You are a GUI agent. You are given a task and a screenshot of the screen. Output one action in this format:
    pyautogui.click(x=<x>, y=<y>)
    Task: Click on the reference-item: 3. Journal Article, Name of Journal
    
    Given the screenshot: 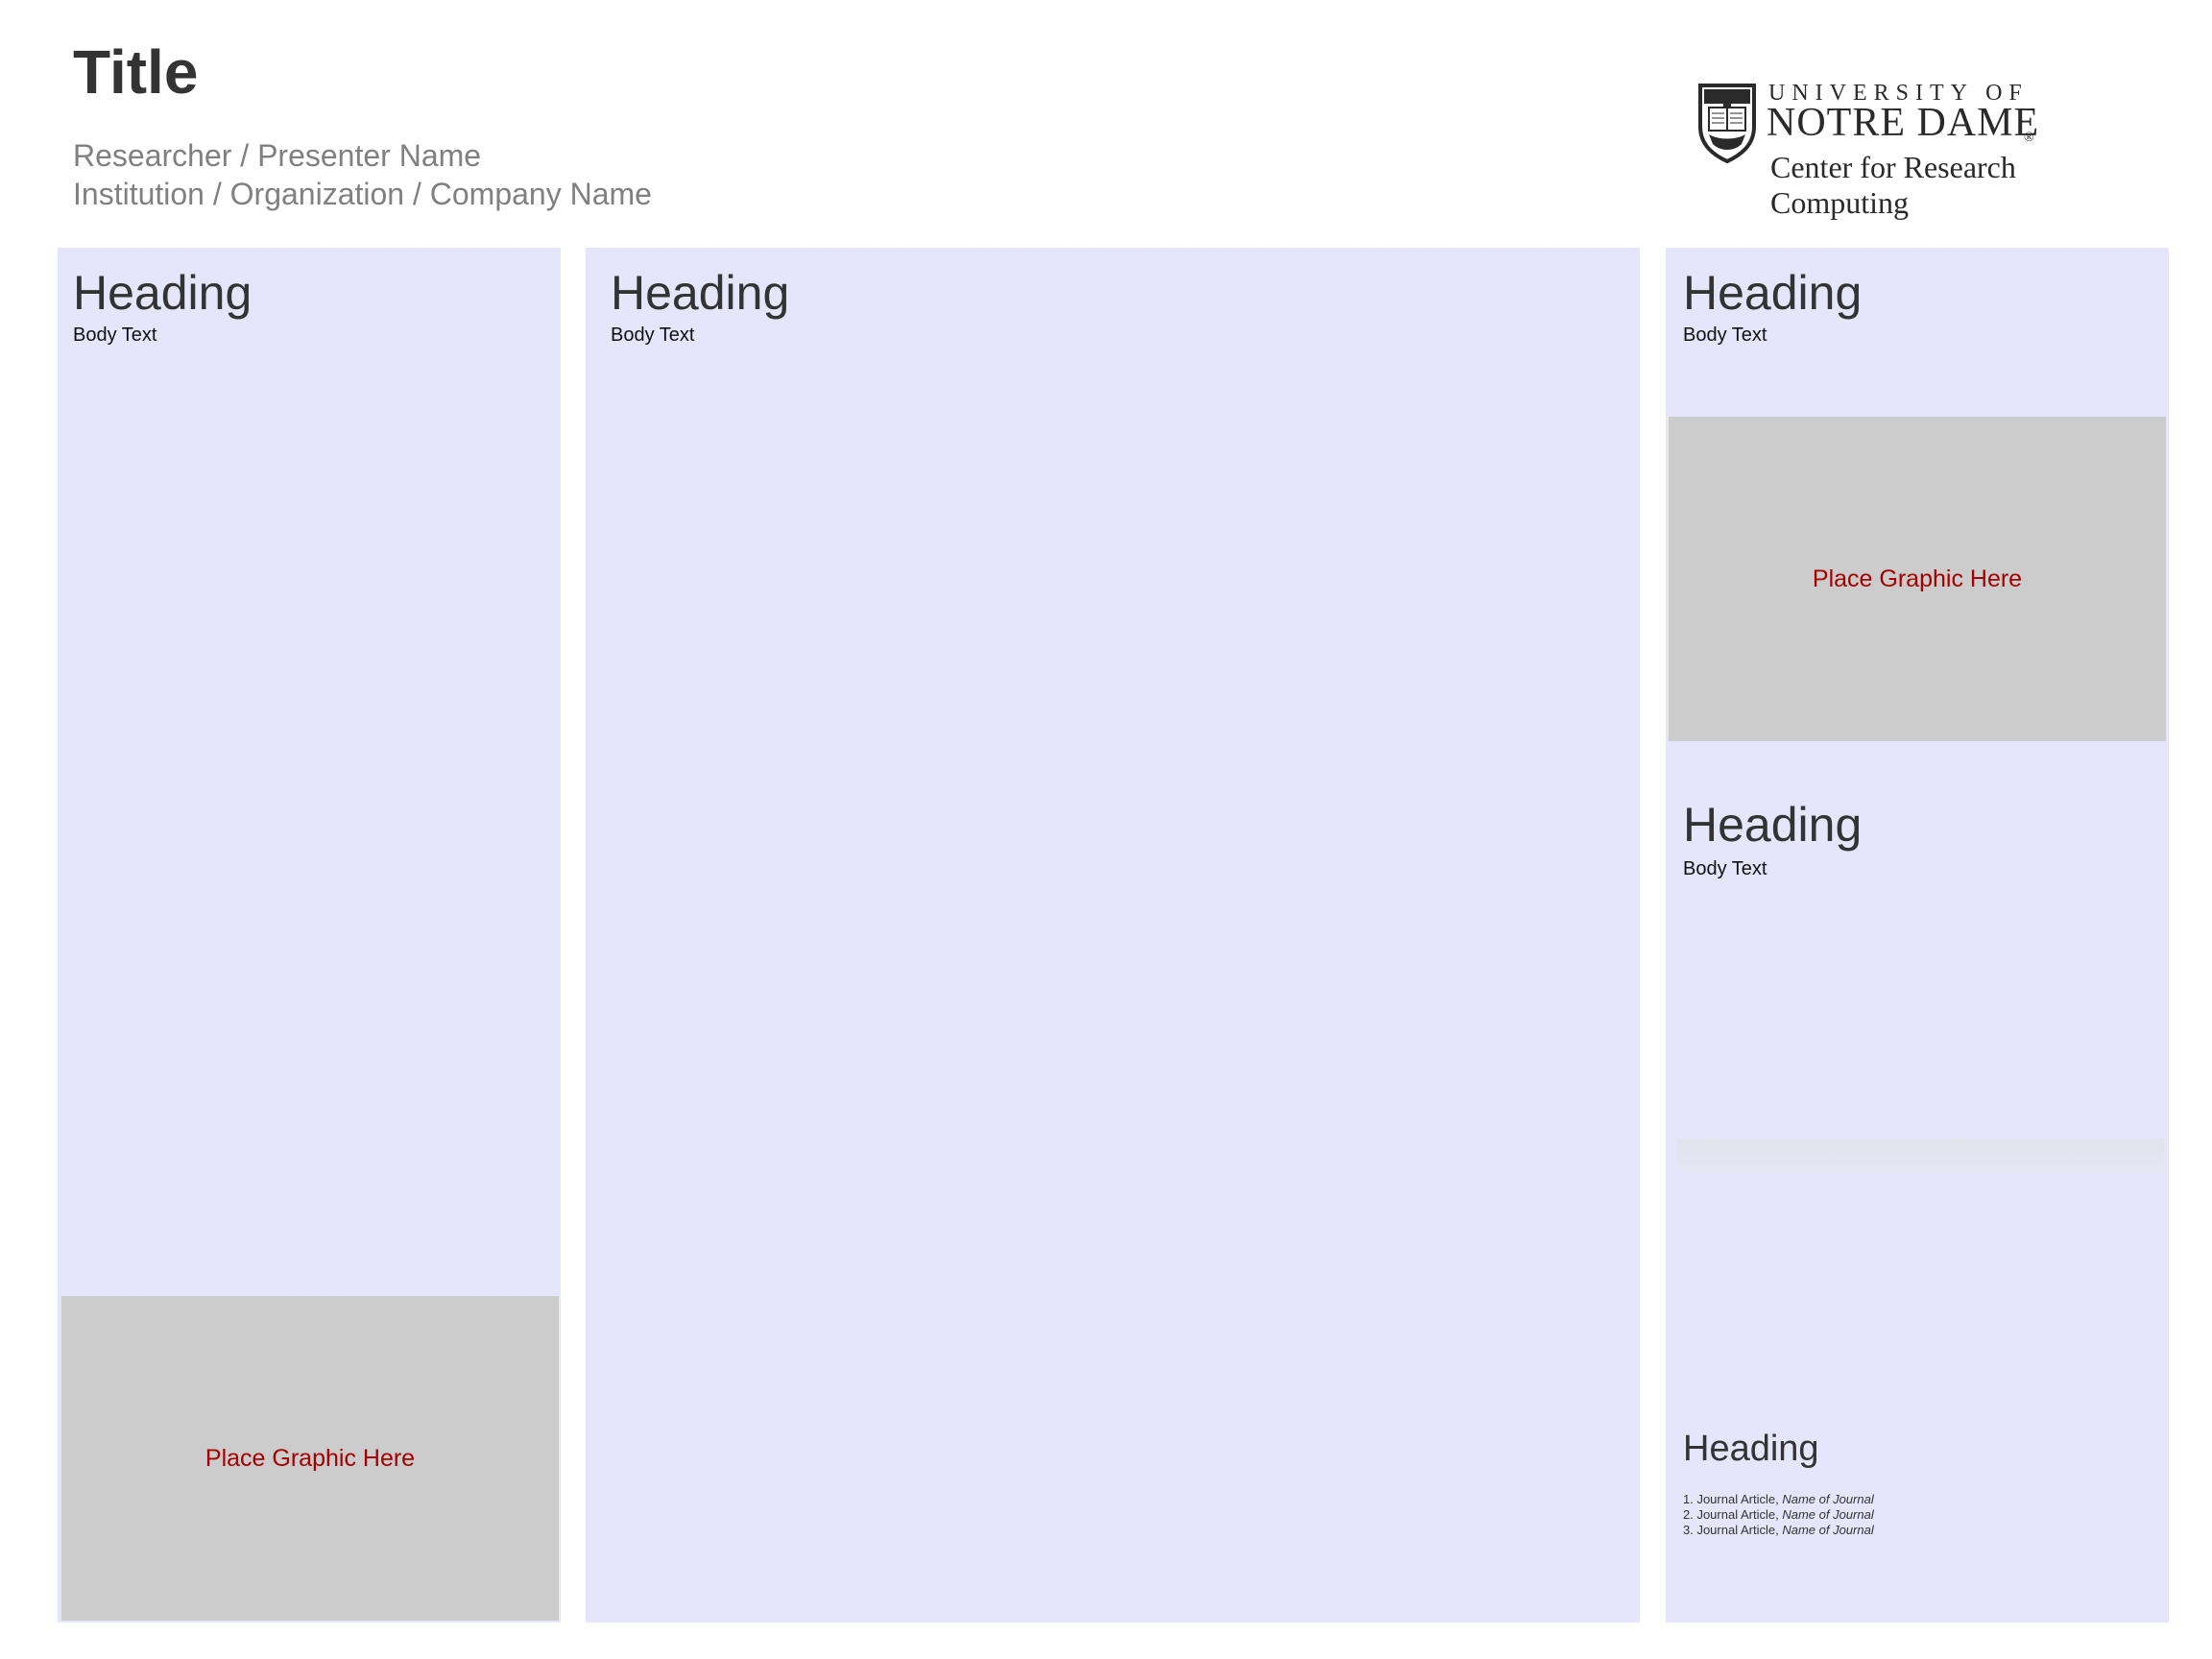 What is the action you would take?
    pyautogui.click(x=1778, y=1530)
    